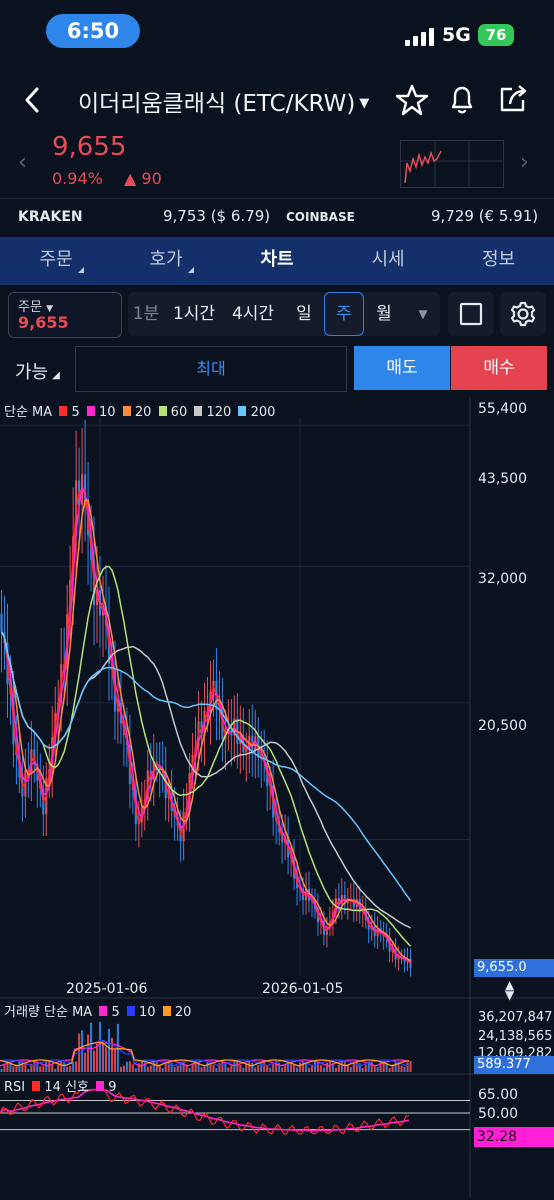 This screenshot has width=554, height=1200. Describe the element at coordinates (89, 147) in the screenshot. I see `current-price: 9,655` at that location.